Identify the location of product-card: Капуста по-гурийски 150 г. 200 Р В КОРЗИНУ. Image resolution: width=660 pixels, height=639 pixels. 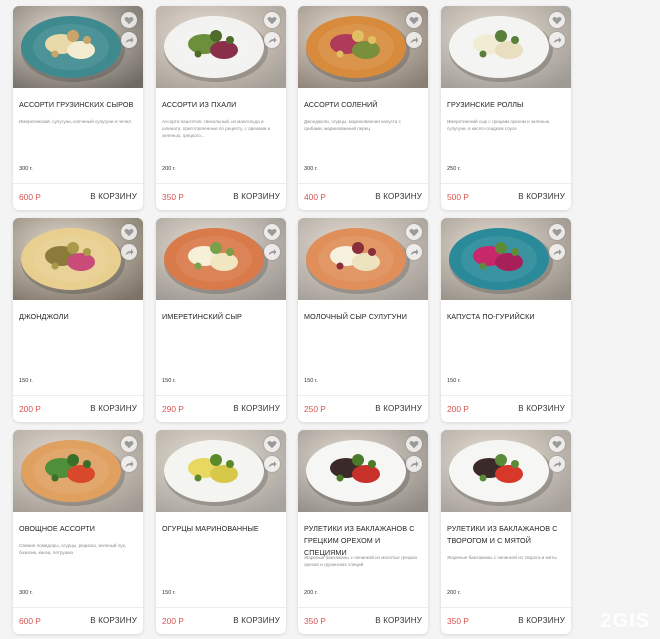
(506, 320).